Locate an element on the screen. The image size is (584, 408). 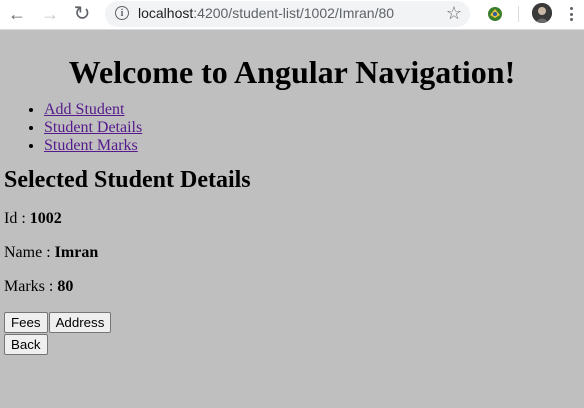
button-row: Back is located at coordinates (294, 344).